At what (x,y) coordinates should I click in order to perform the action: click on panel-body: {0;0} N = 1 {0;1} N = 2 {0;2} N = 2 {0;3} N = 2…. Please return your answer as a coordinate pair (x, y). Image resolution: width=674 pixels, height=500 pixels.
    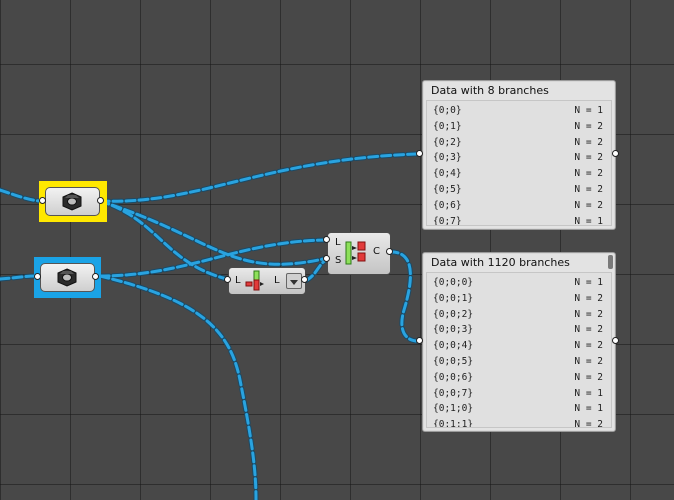
    Looking at the image, I should click on (519, 163).